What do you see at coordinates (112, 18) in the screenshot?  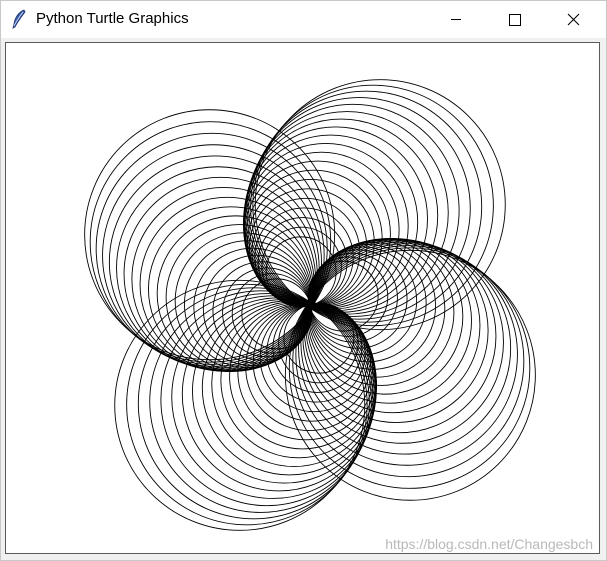 I see `window-title: Python Turtle Graphics` at bounding box center [112, 18].